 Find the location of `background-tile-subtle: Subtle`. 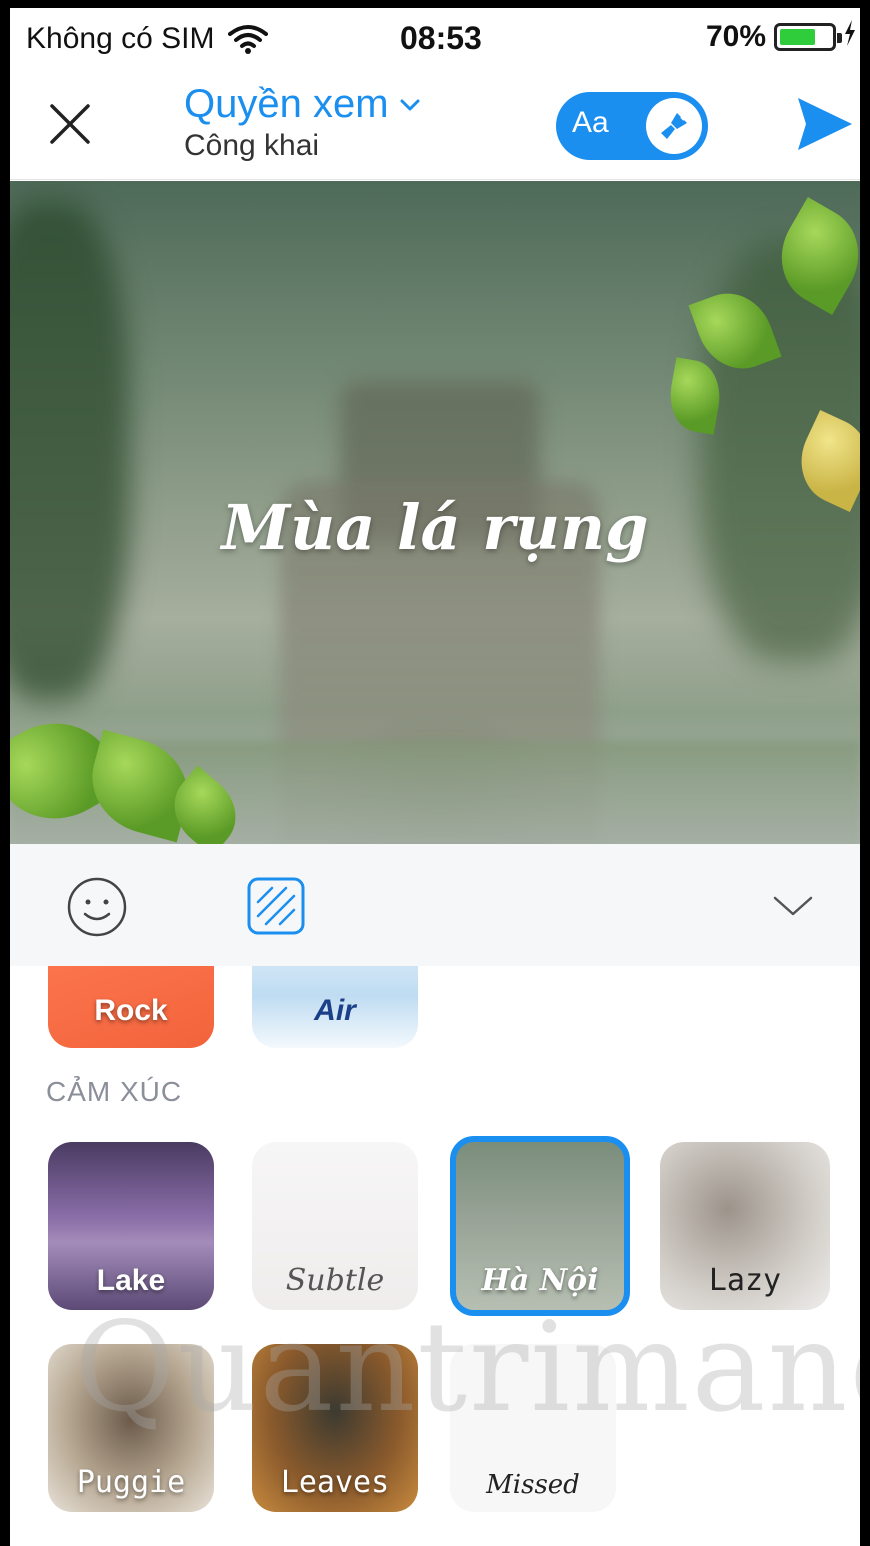

background-tile-subtle: Subtle is located at coordinates (335, 1226).